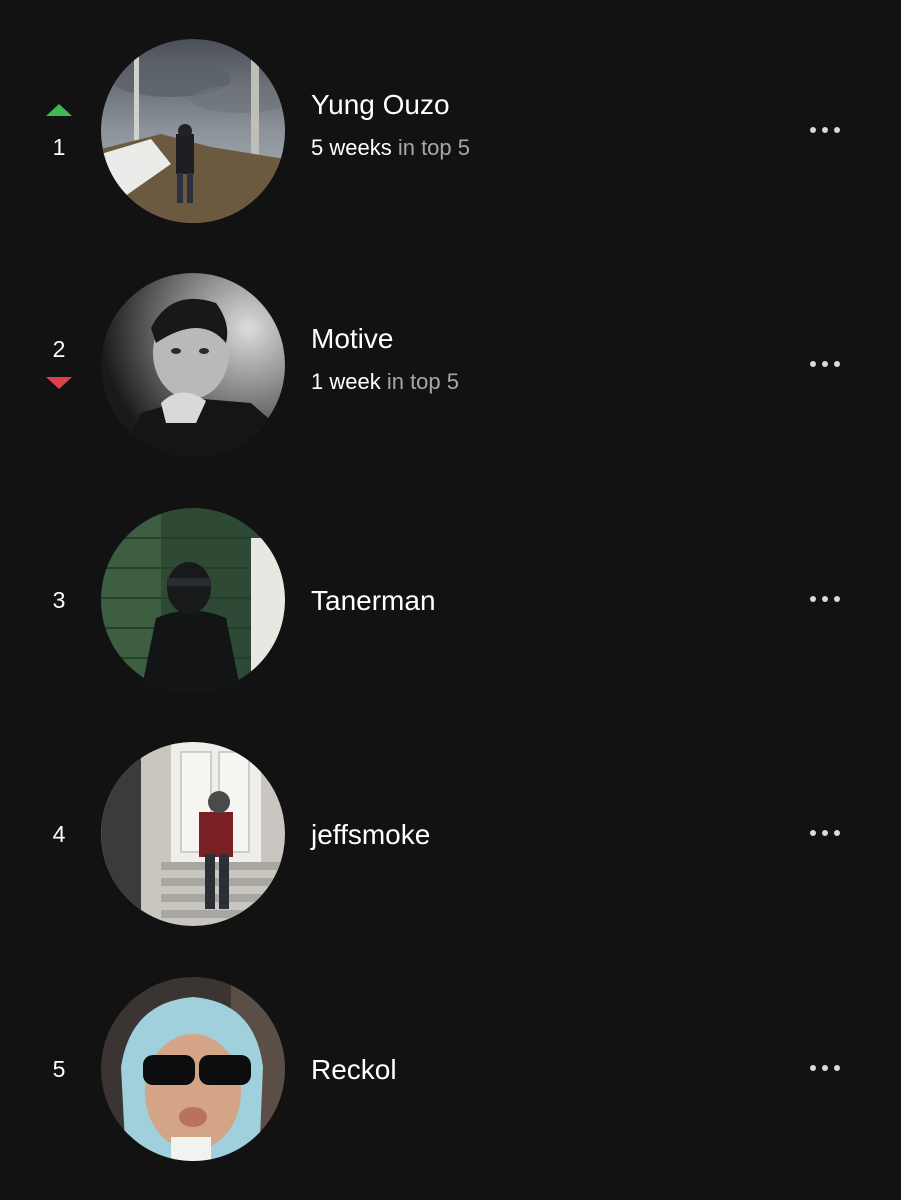  I want to click on artist-name: jeffsmoke, so click(541, 835).